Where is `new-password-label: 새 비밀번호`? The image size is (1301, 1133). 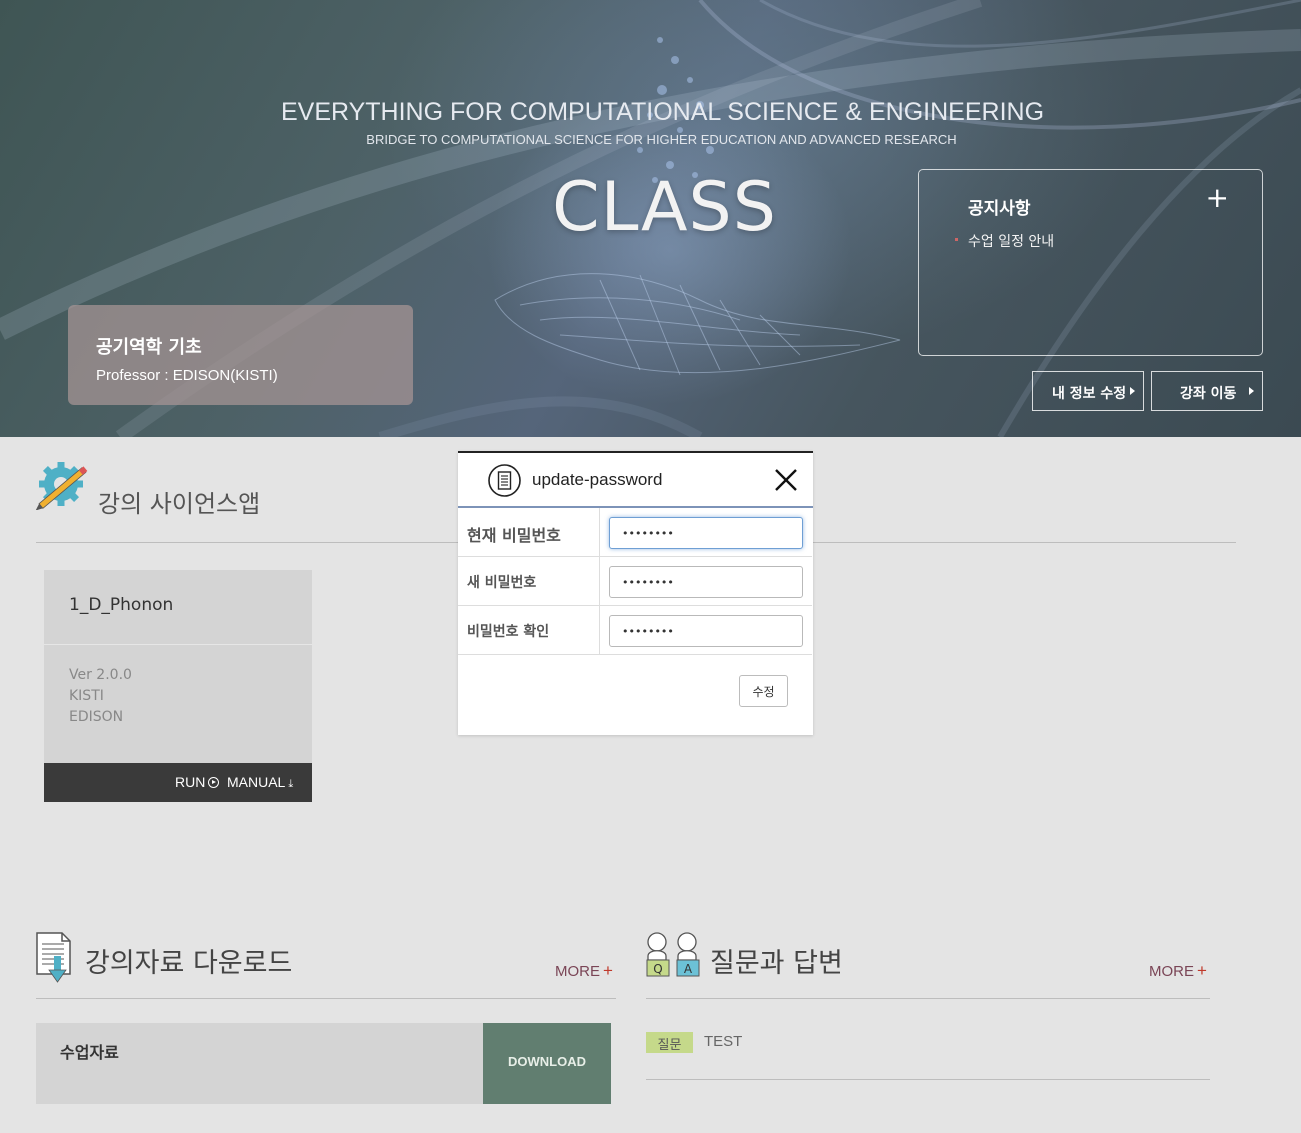 new-password-label: 새 비밀번호 is located at coordinates (529, 581).